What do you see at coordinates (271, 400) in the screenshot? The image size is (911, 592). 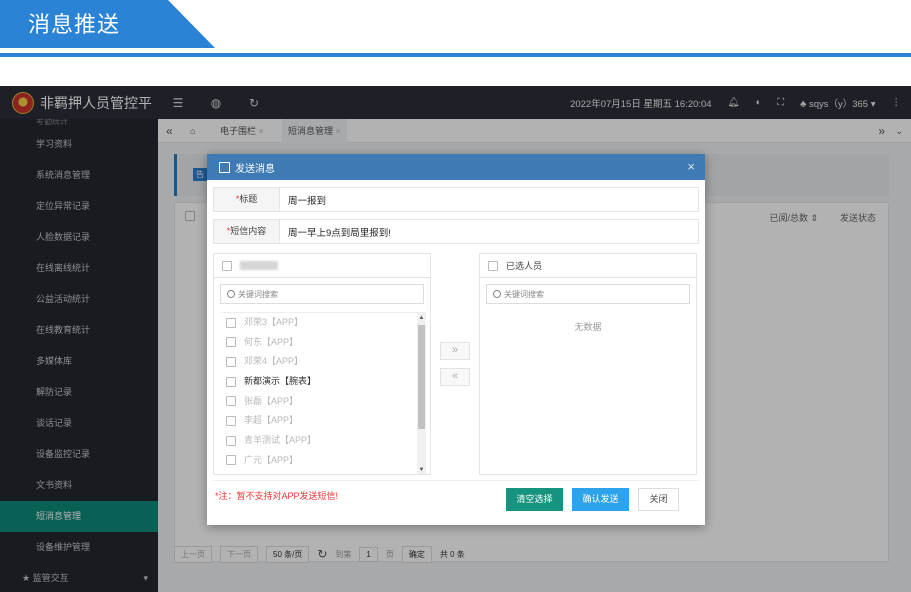 I see `list-item-label: 张磊【APP】` at bounding box center [271, 400].